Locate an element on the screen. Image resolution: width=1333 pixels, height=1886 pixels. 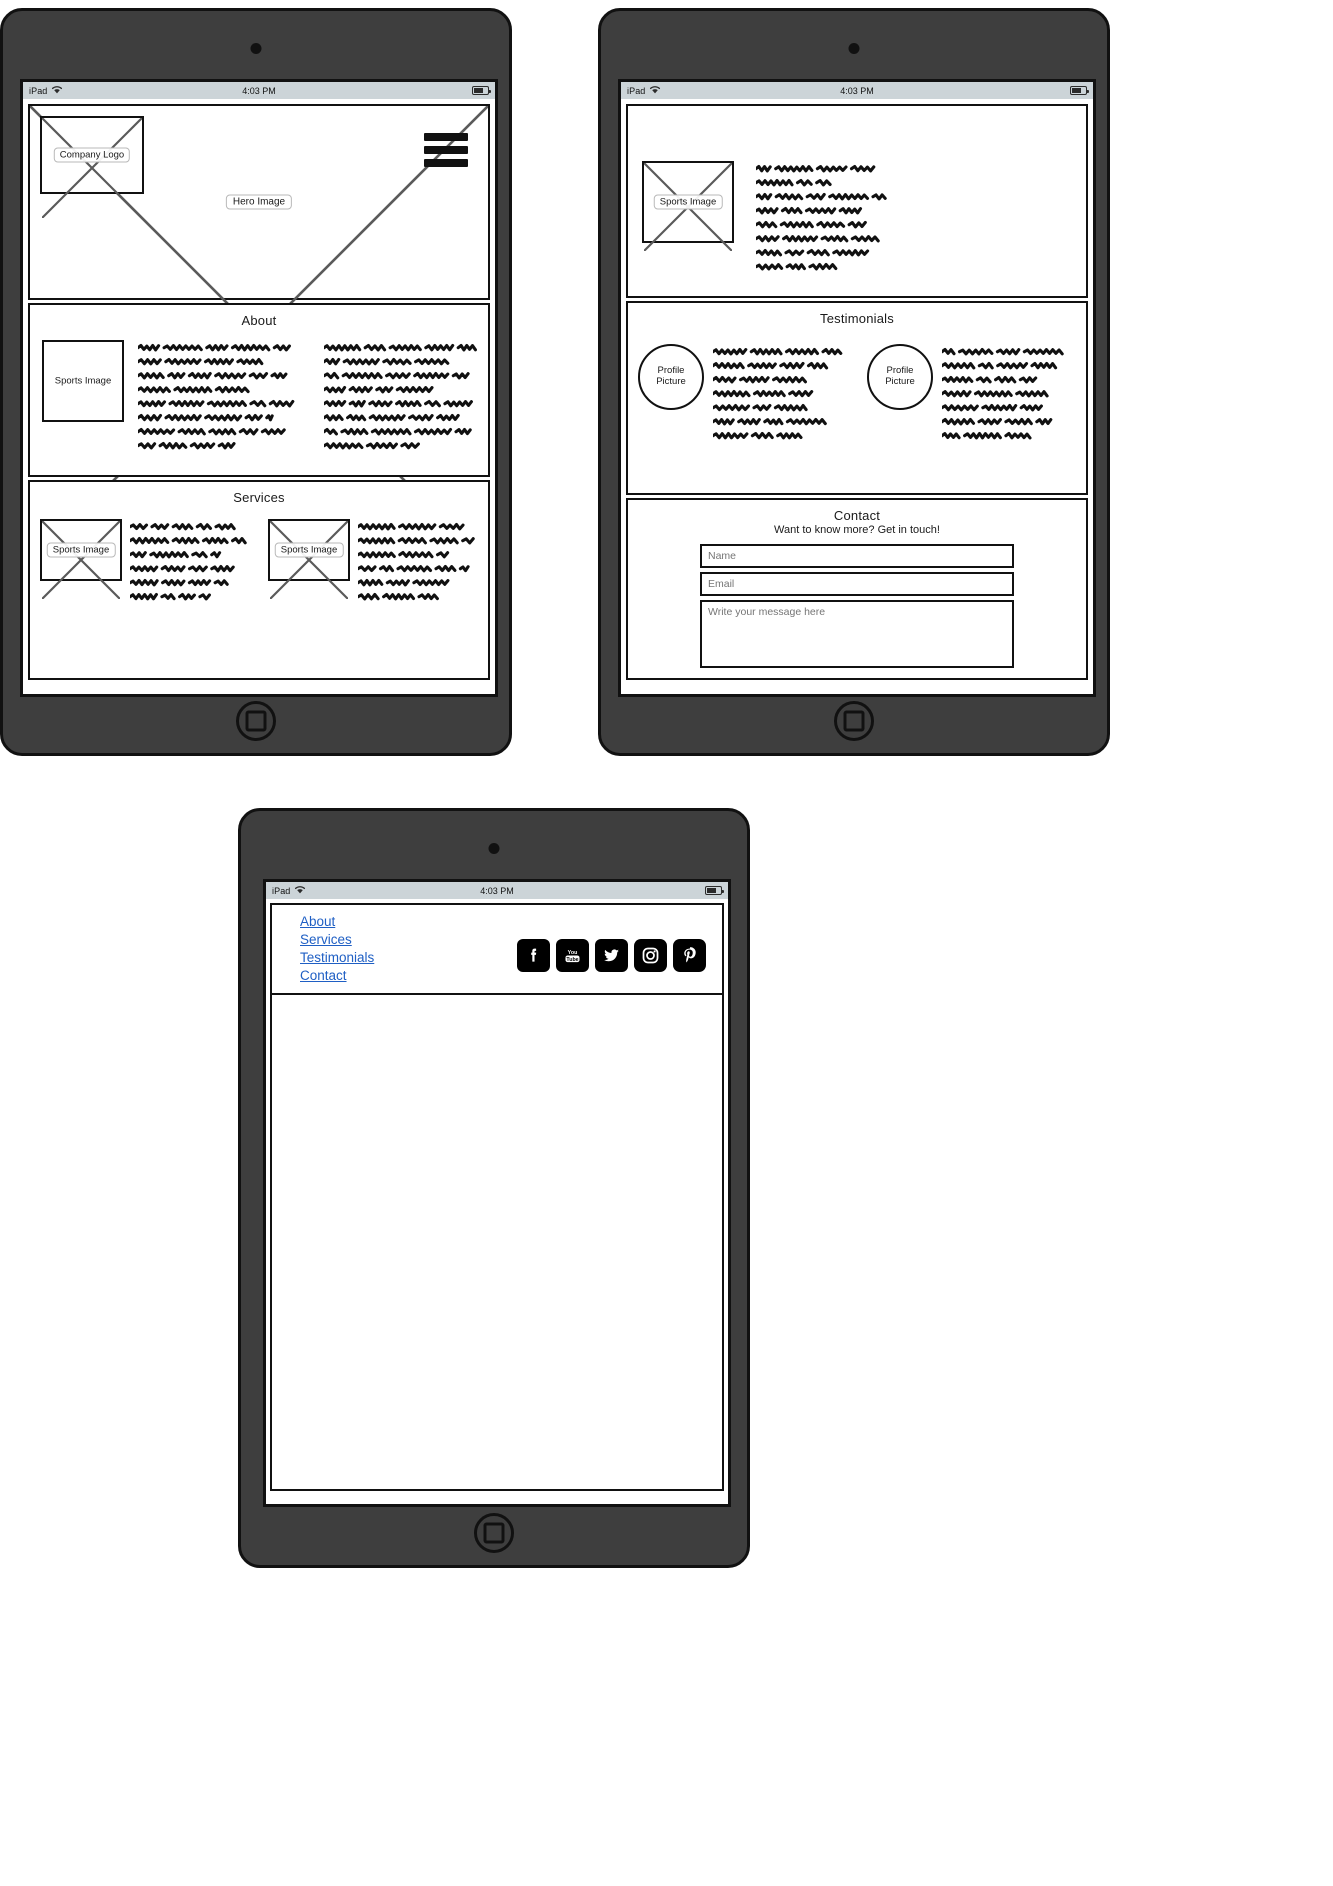
youtube-icon: You Tube is located at coordinates (572, 955).